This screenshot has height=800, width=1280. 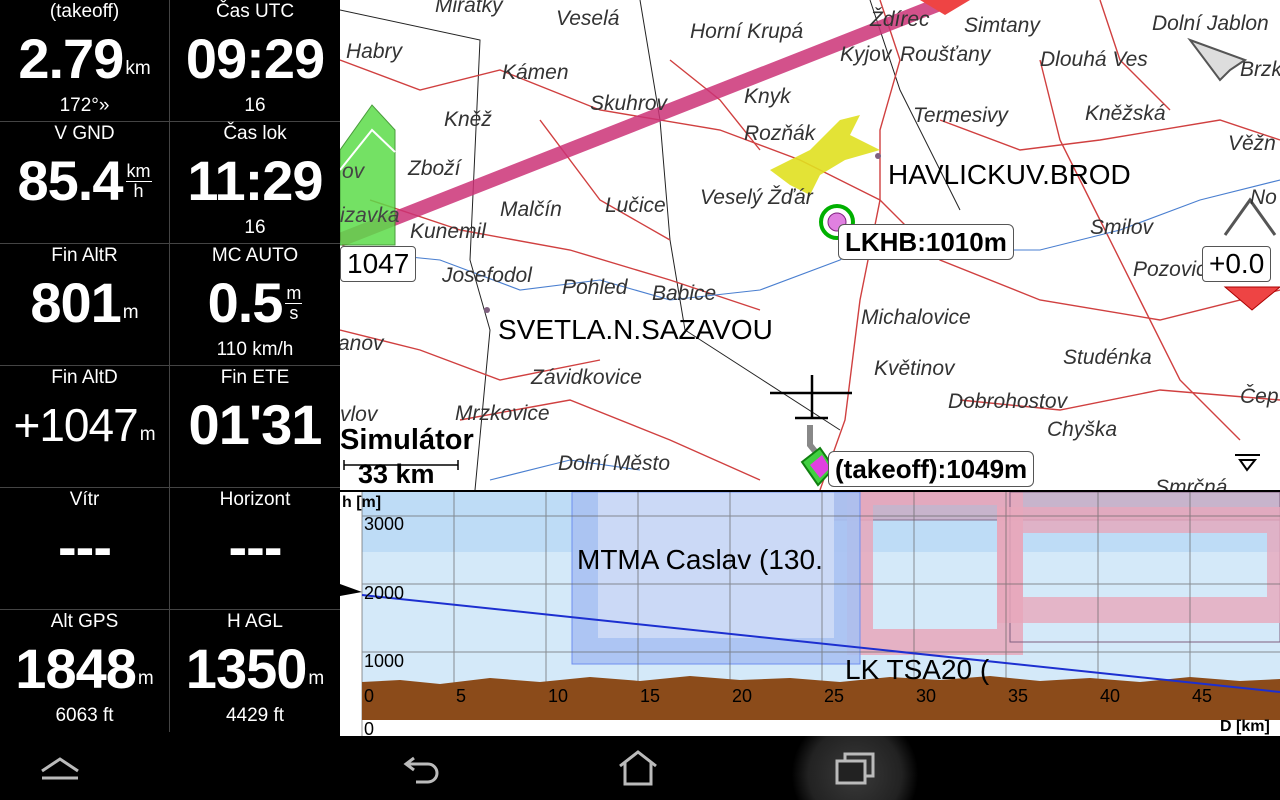 I want to click on infobox-wind: Vítr ---, so click(x=85, y=549).